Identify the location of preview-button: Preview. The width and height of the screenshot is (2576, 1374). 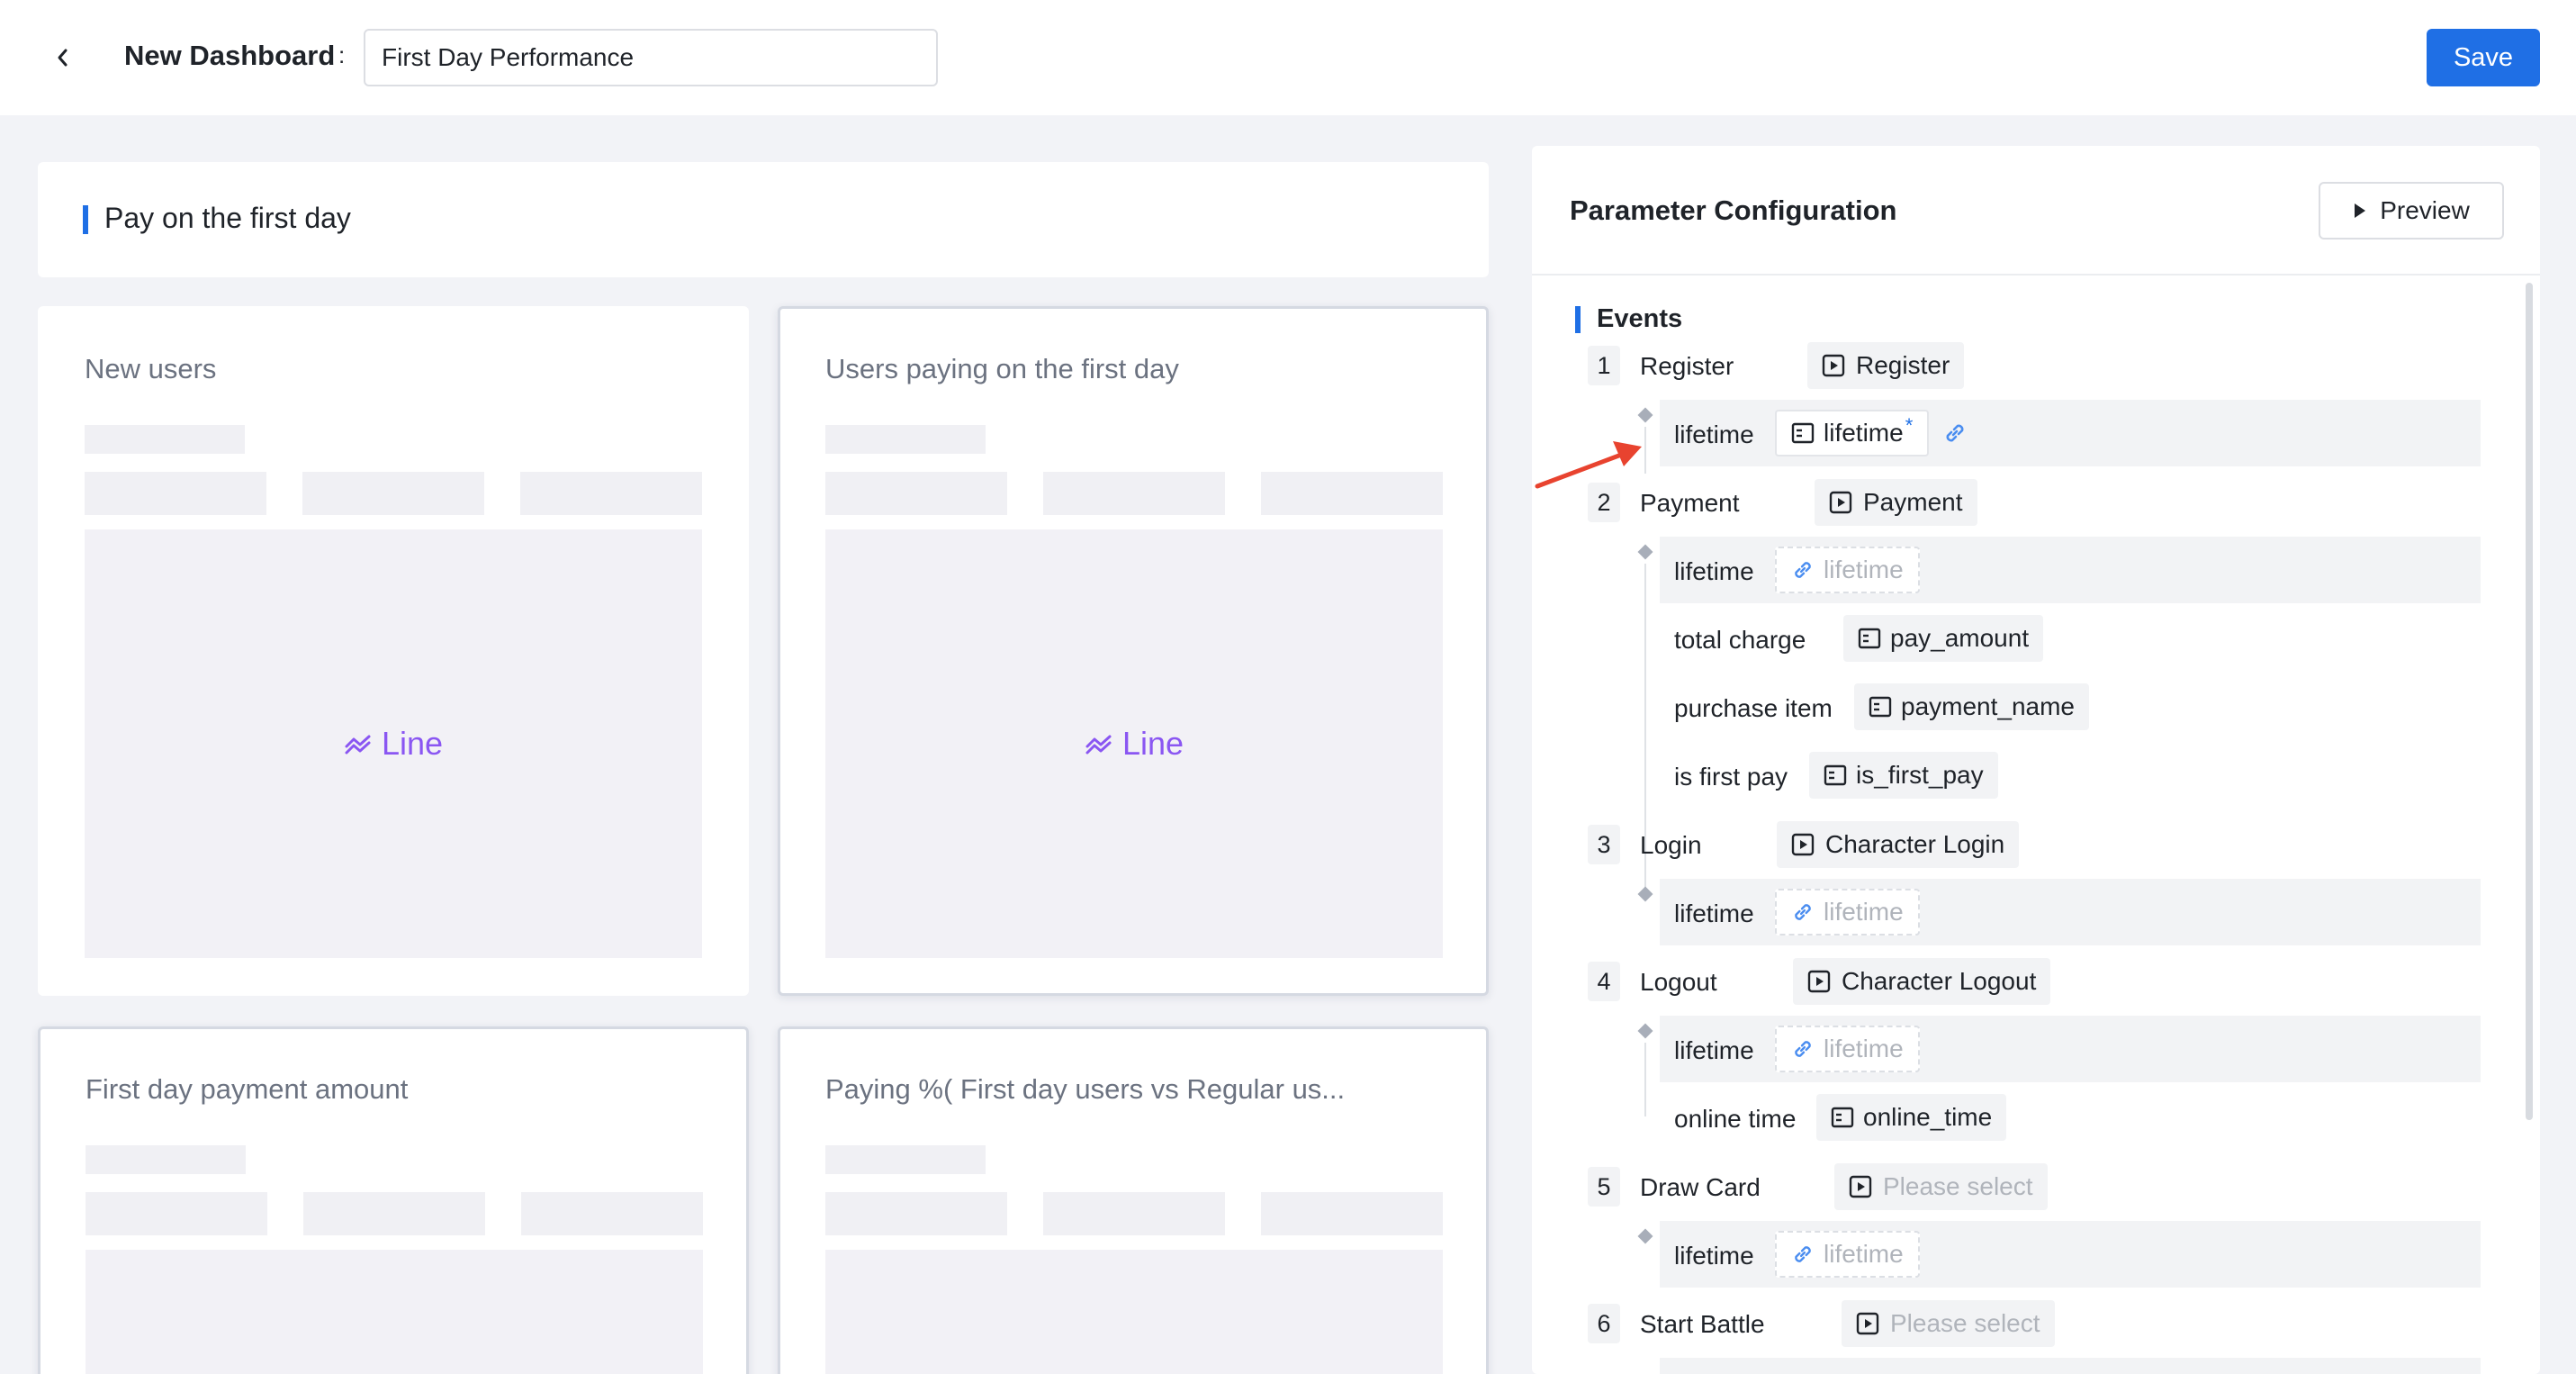
(2411, 211).